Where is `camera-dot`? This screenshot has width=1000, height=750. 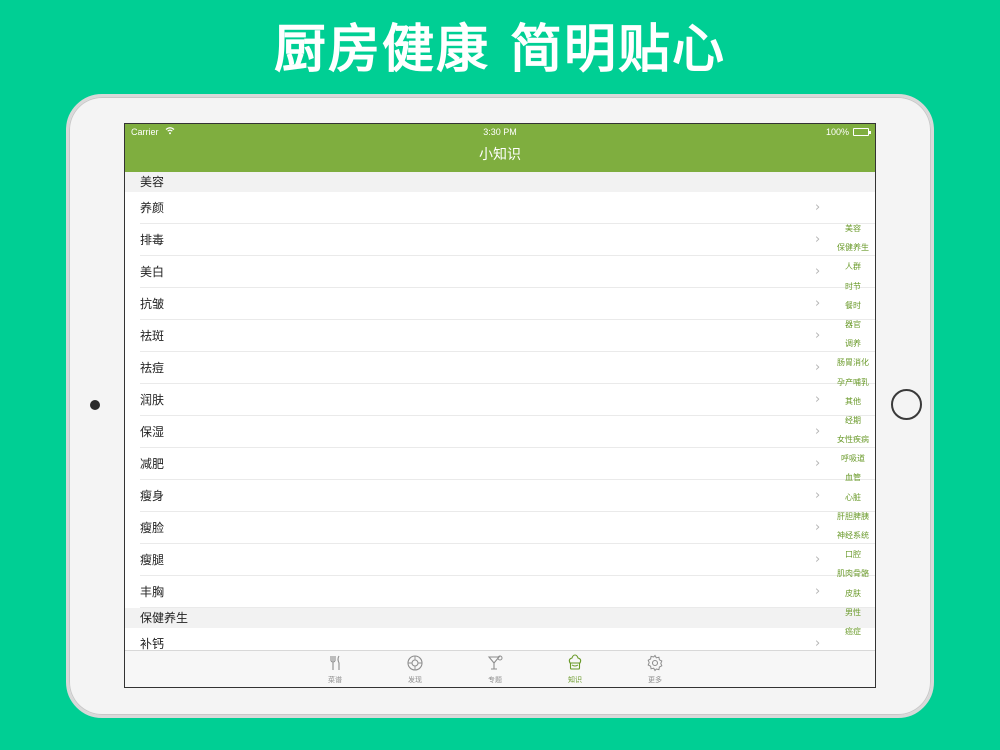
camera-dot is located at coordinates (95, 405).